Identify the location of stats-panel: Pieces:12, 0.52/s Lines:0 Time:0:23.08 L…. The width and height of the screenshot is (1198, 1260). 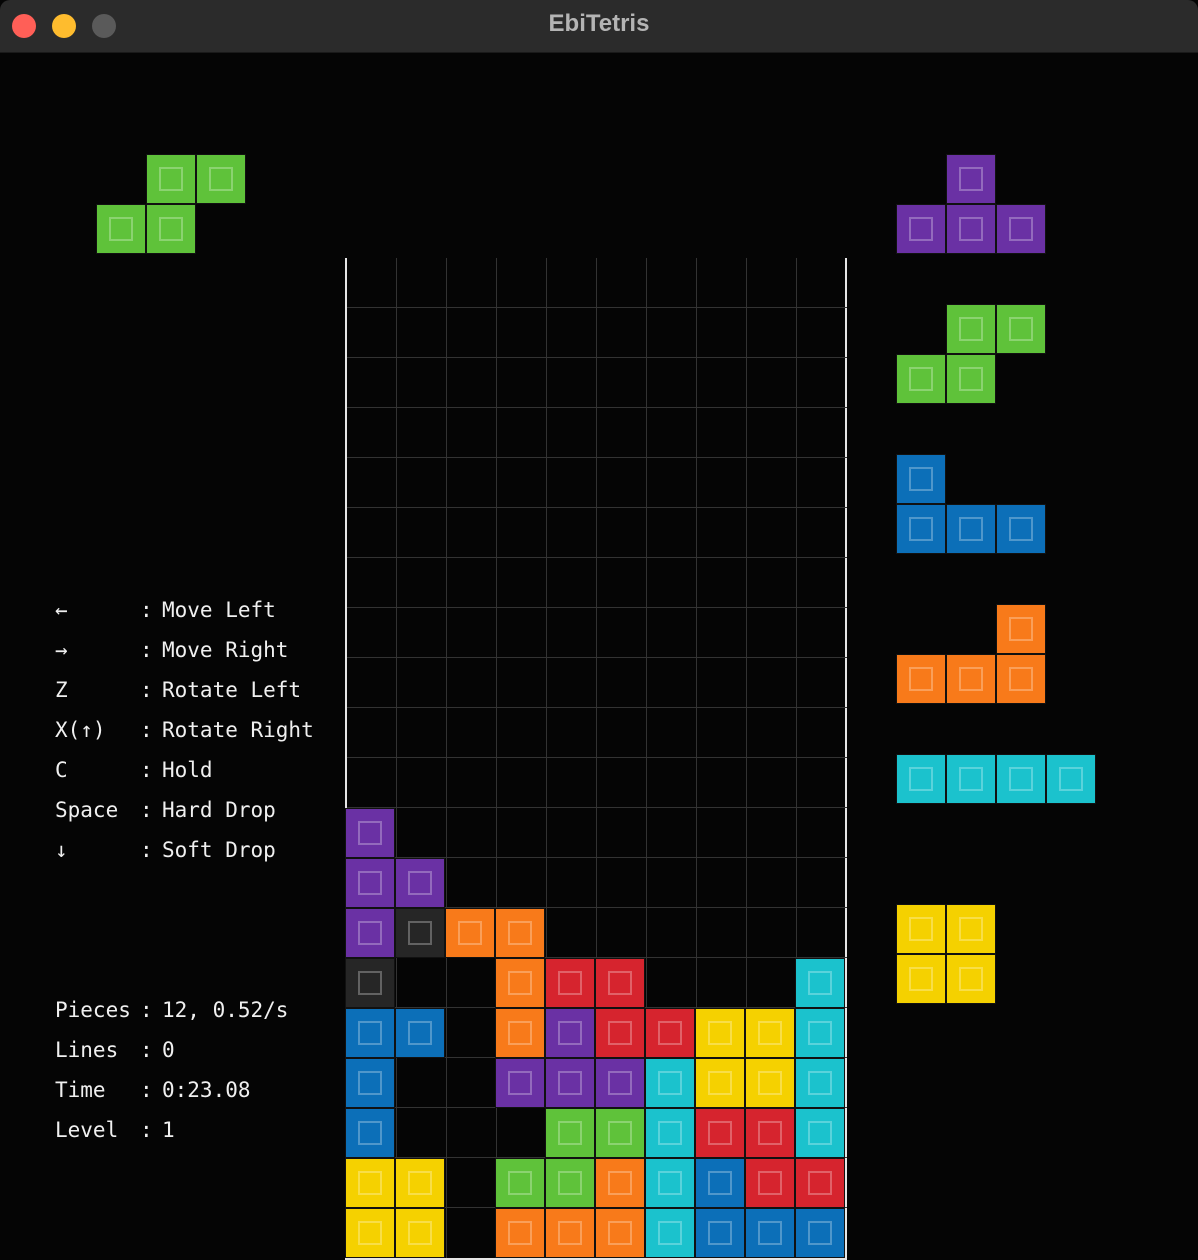
(171, 1070).